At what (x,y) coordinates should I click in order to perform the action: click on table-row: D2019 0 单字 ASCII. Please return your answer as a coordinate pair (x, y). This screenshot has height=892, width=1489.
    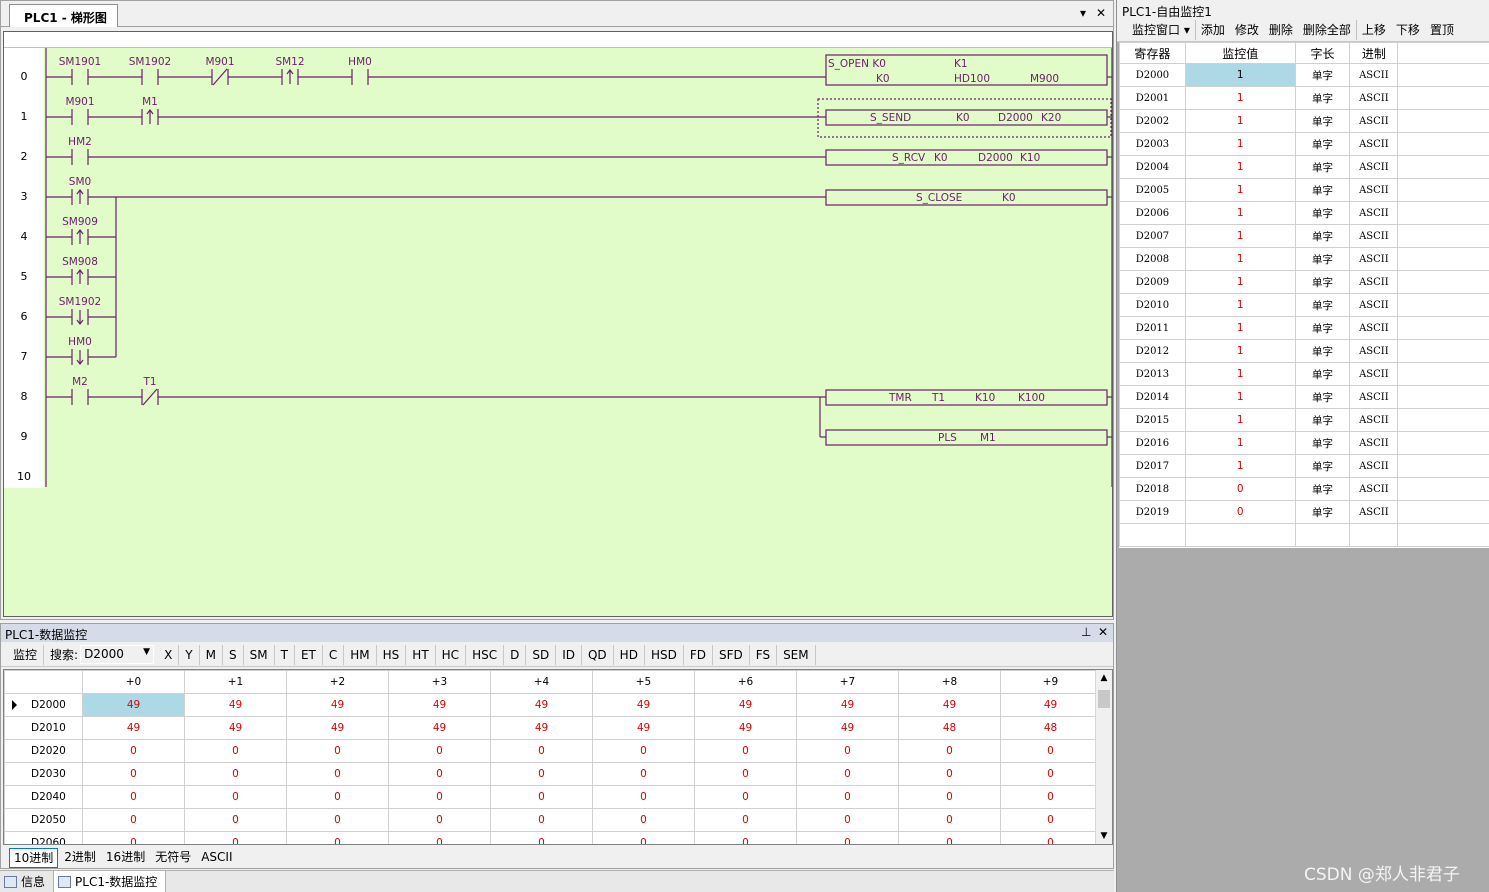
    Looking at the image, I should click on (1304, 512).